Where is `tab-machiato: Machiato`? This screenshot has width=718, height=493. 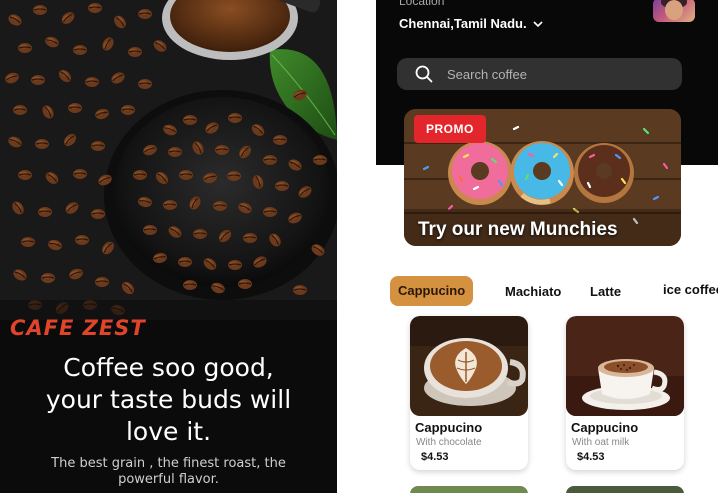
tab-machiato: Machiato is located at coordinates (533, 292).